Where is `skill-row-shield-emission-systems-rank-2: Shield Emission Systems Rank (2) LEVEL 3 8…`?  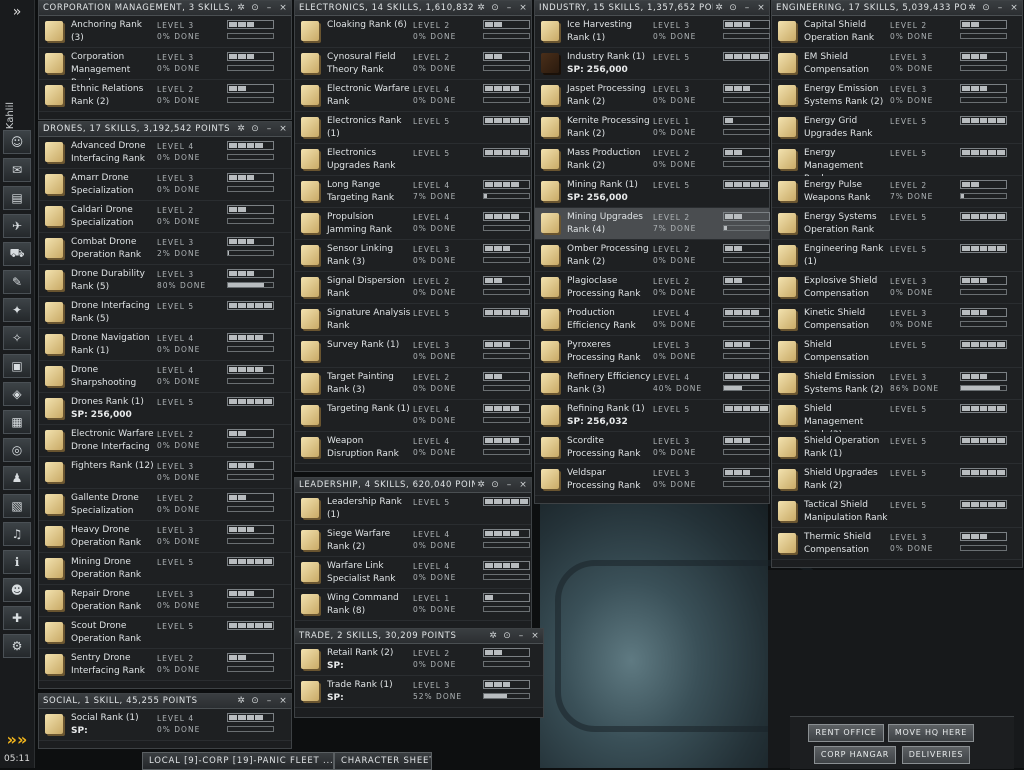
skill-row-shield-emission-systems-rank-2: Shield Emission Systems Rank (2) LEVEL 3 8… is located at coordinates (897, 384).